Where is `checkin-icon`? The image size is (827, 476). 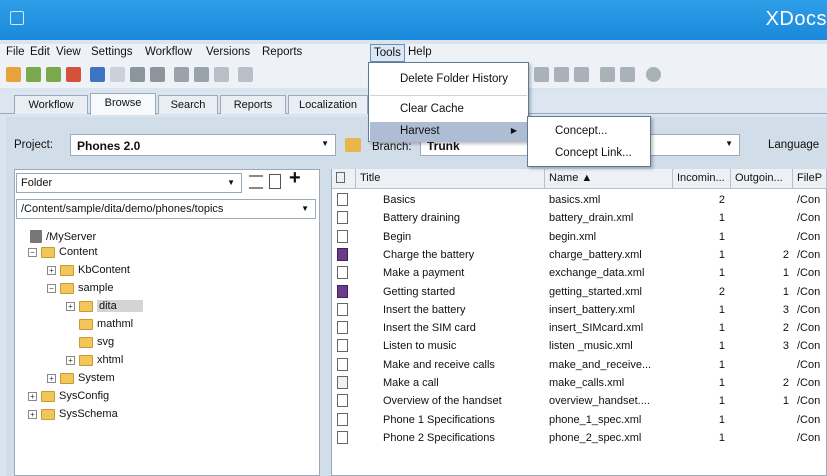 checkin-icon is located at coordinates (33, 74).